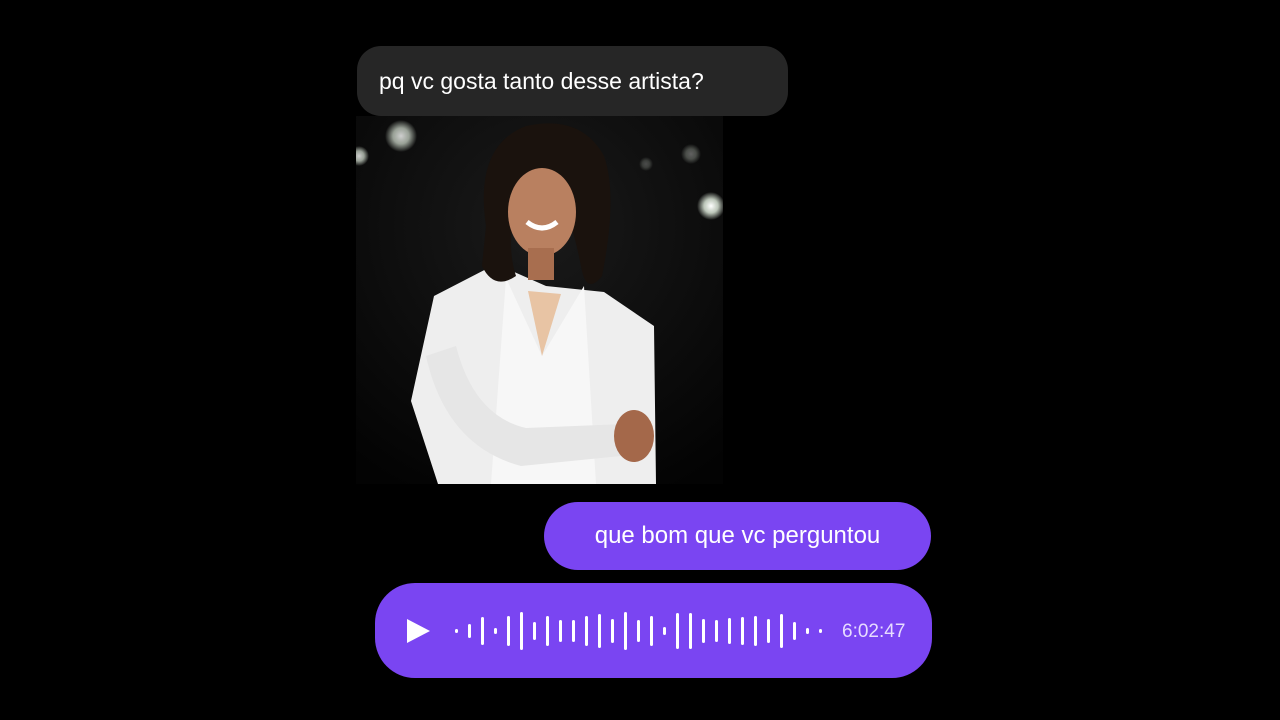 This screenshot has height=720, width=1280. I want to click on play-icon, so click(418, 631).